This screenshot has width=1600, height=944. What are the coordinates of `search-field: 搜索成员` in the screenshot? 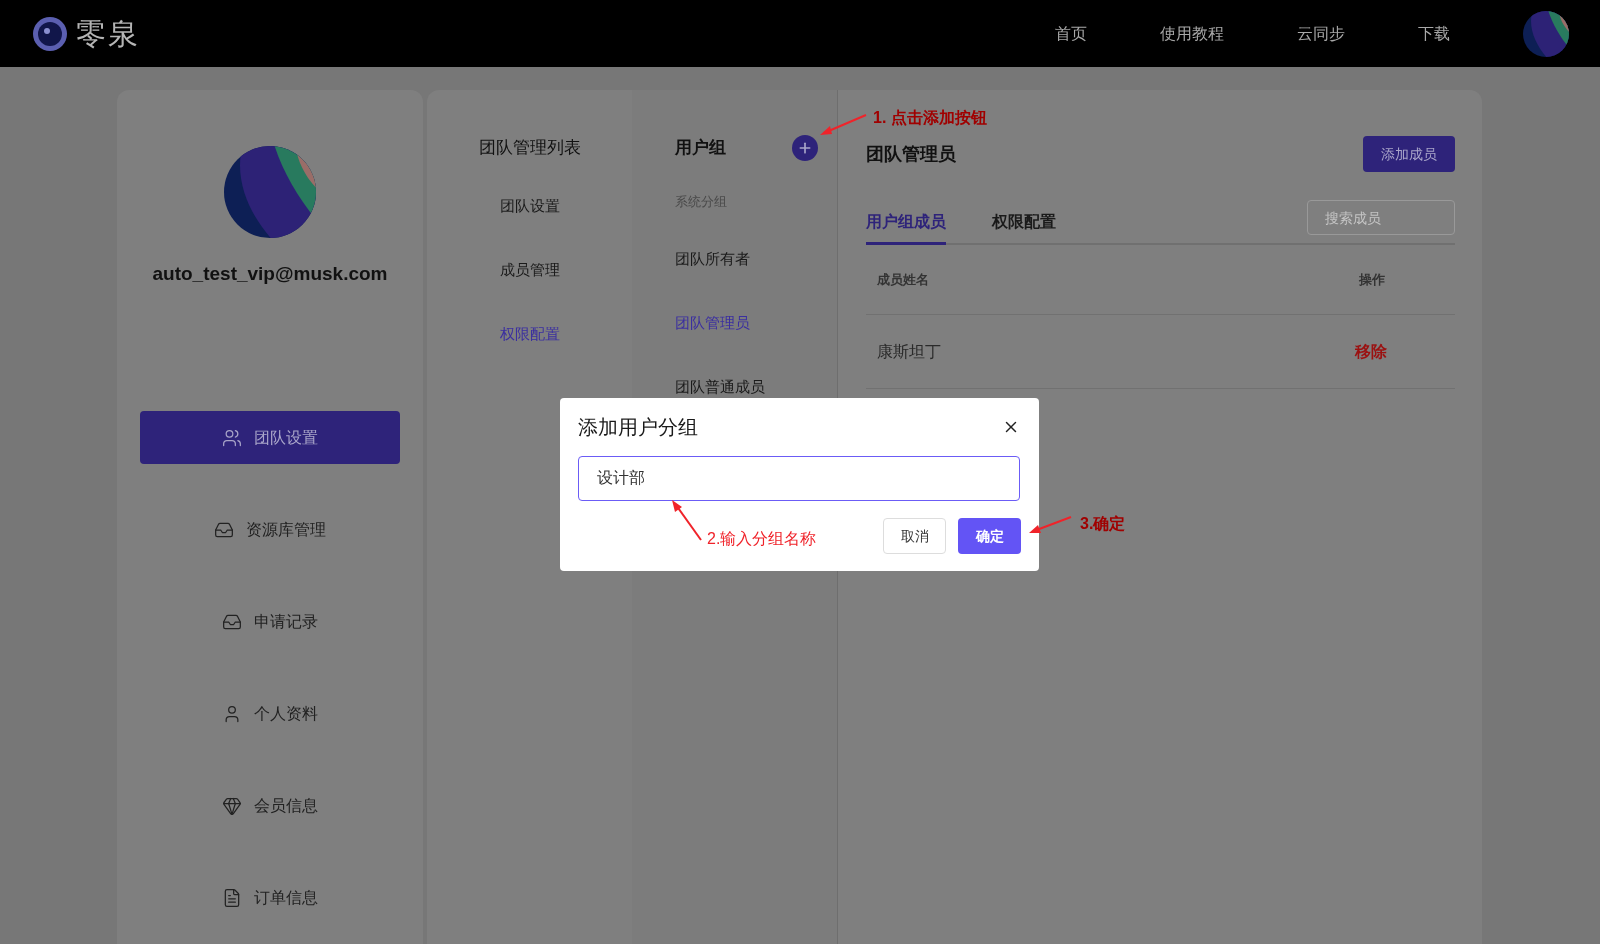 It's located at (1381, 217).